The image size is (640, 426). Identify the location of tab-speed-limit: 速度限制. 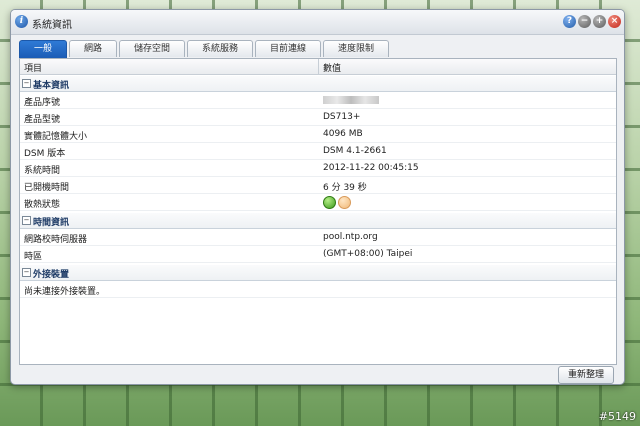
(356, 48).